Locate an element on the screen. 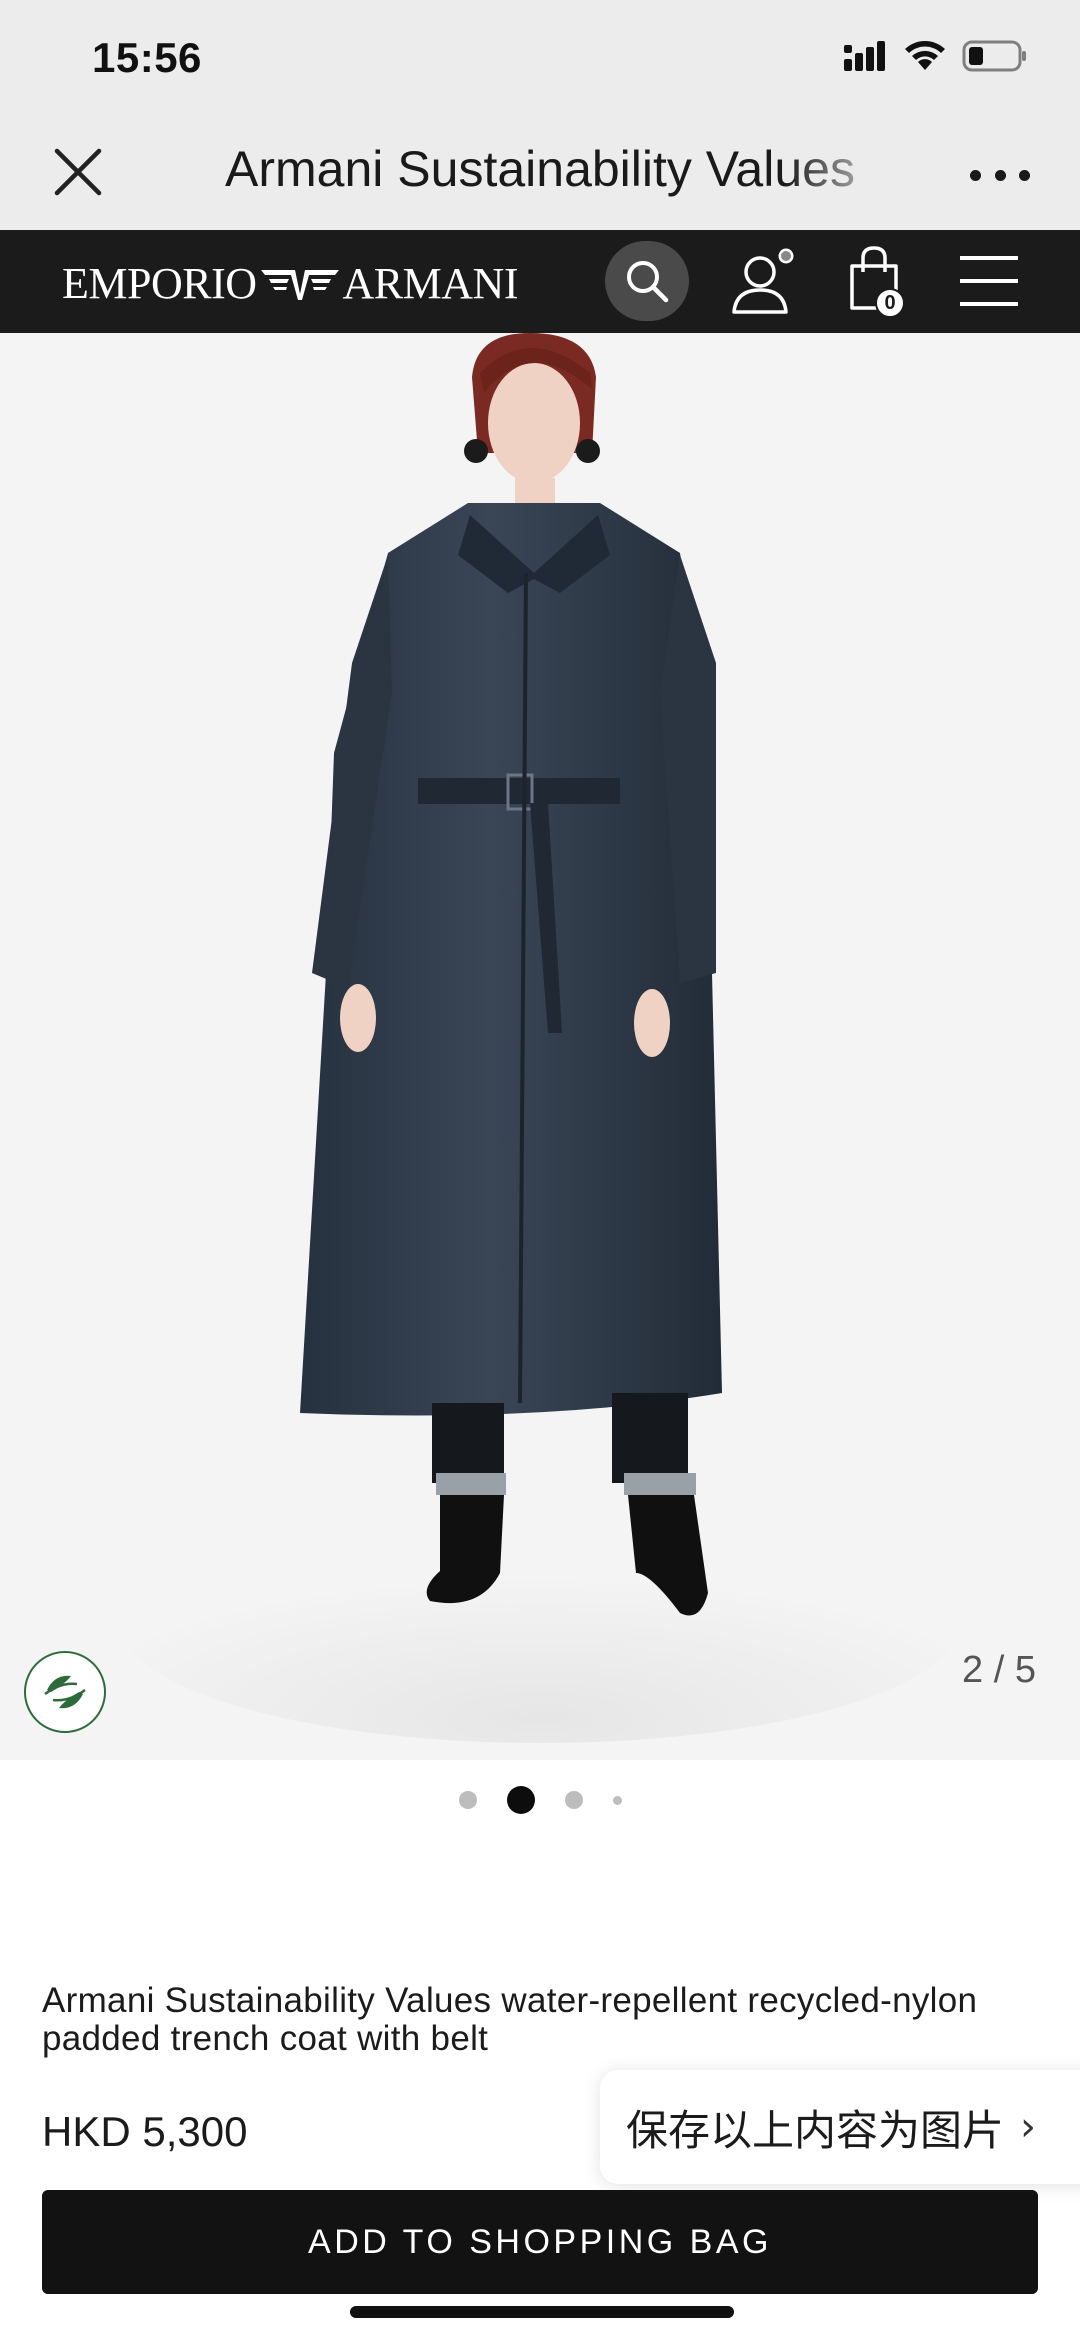 Image resolution: width=1080 pixels, height=2337 pixels. sustainability-leaf-icon is located at coordinates (65, 1692).